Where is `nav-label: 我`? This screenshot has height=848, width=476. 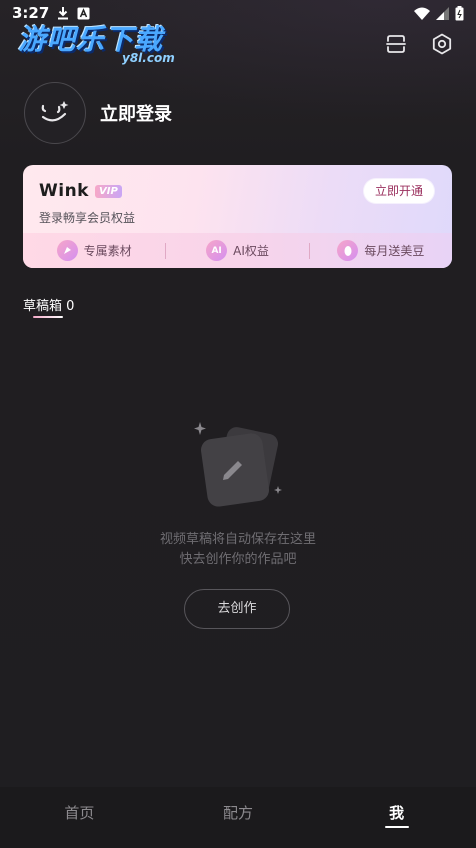 nav-label: 我 is located at coordinates (397, 813).